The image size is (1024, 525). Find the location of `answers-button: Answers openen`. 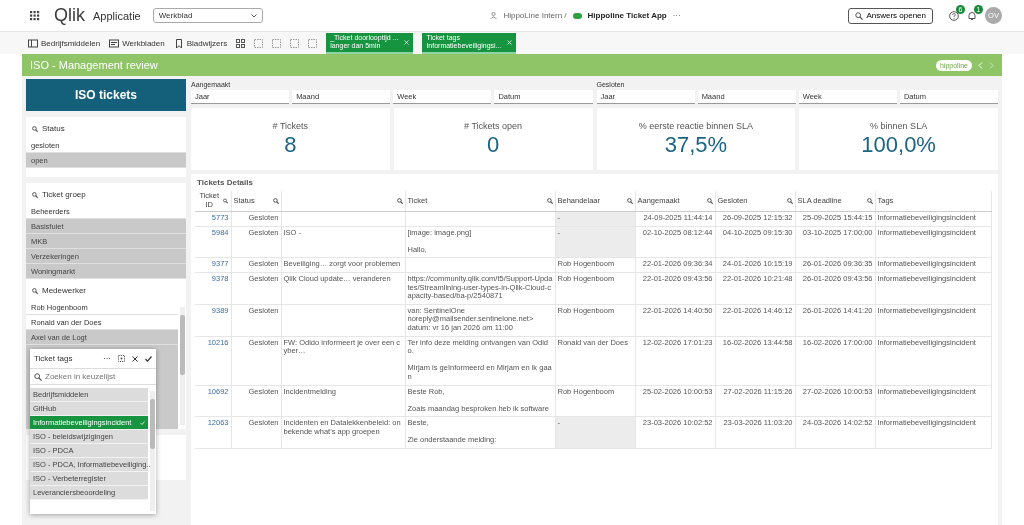

answers-button: Answers openen is located at coordinates (890, 15).